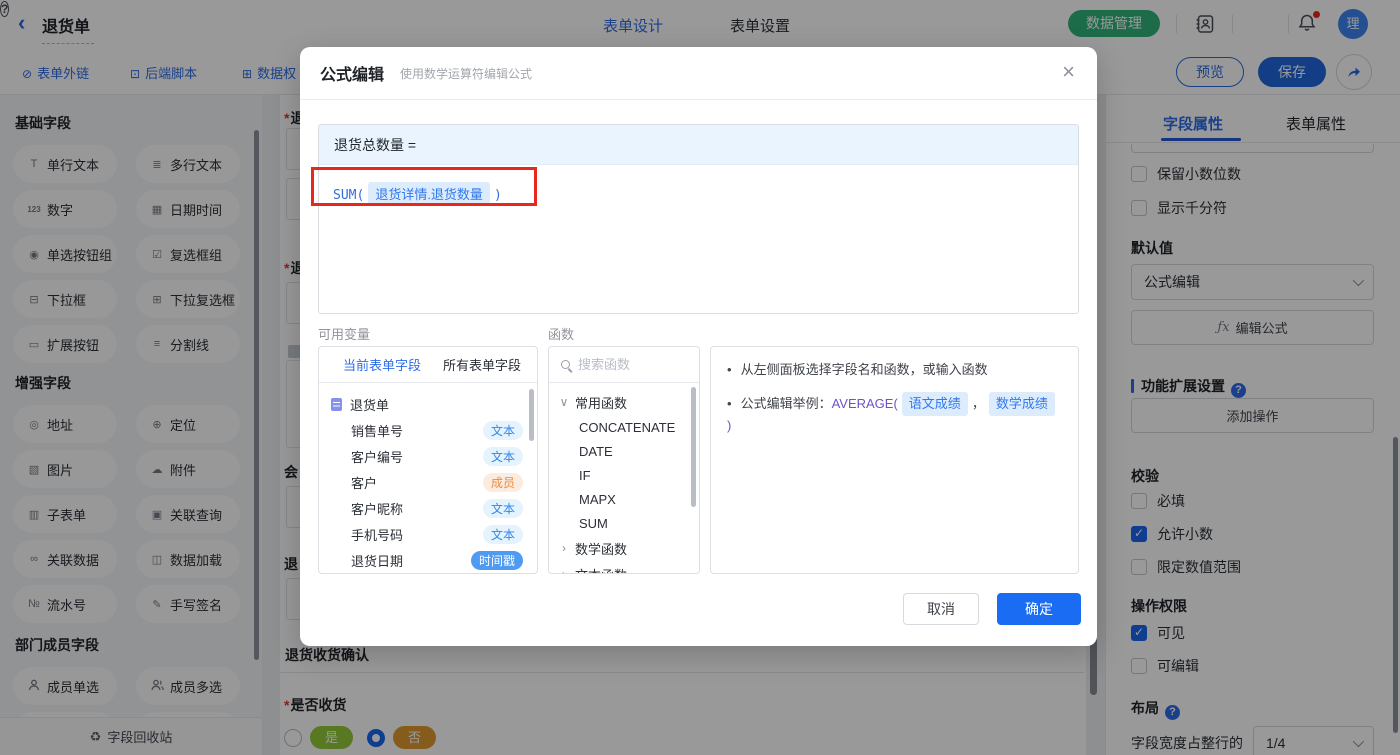 The image size is (1400, 755). I want to click on confirm-button: 确定, so click(1039, 609).